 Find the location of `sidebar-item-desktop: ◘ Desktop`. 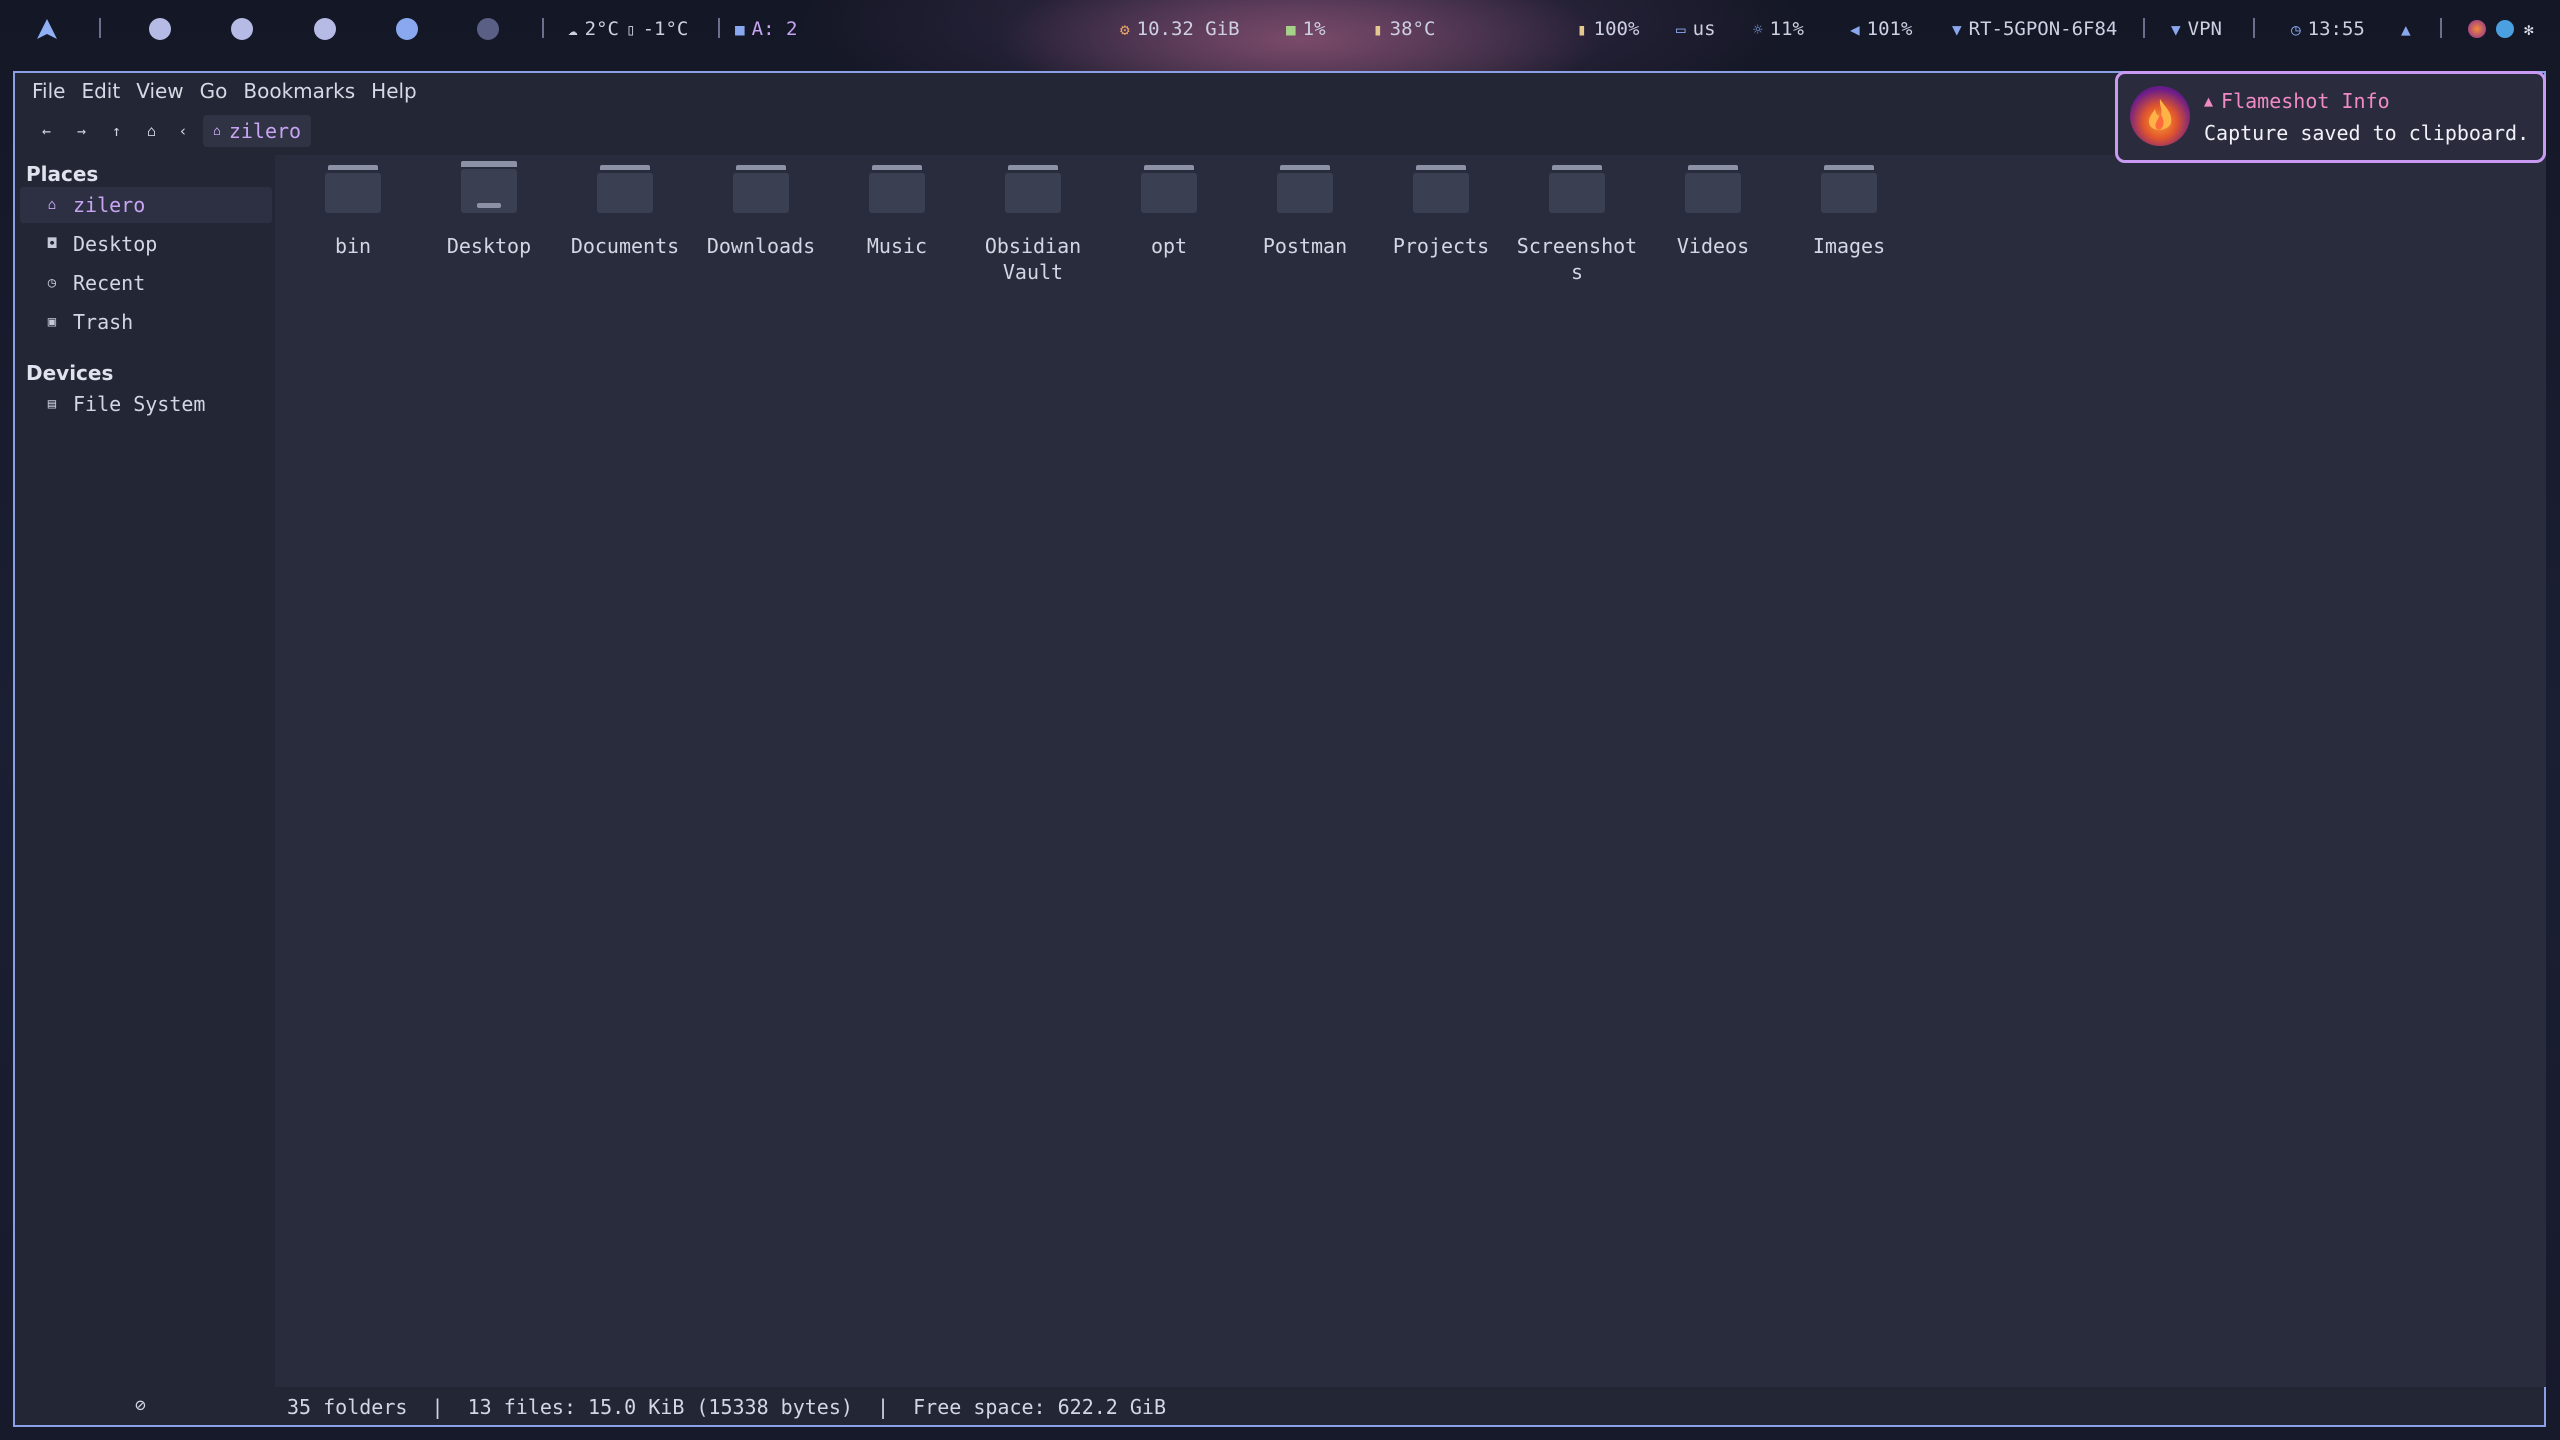

sidebar-item-desktop: ◘ Desktop is located at coordinates (146, 244).